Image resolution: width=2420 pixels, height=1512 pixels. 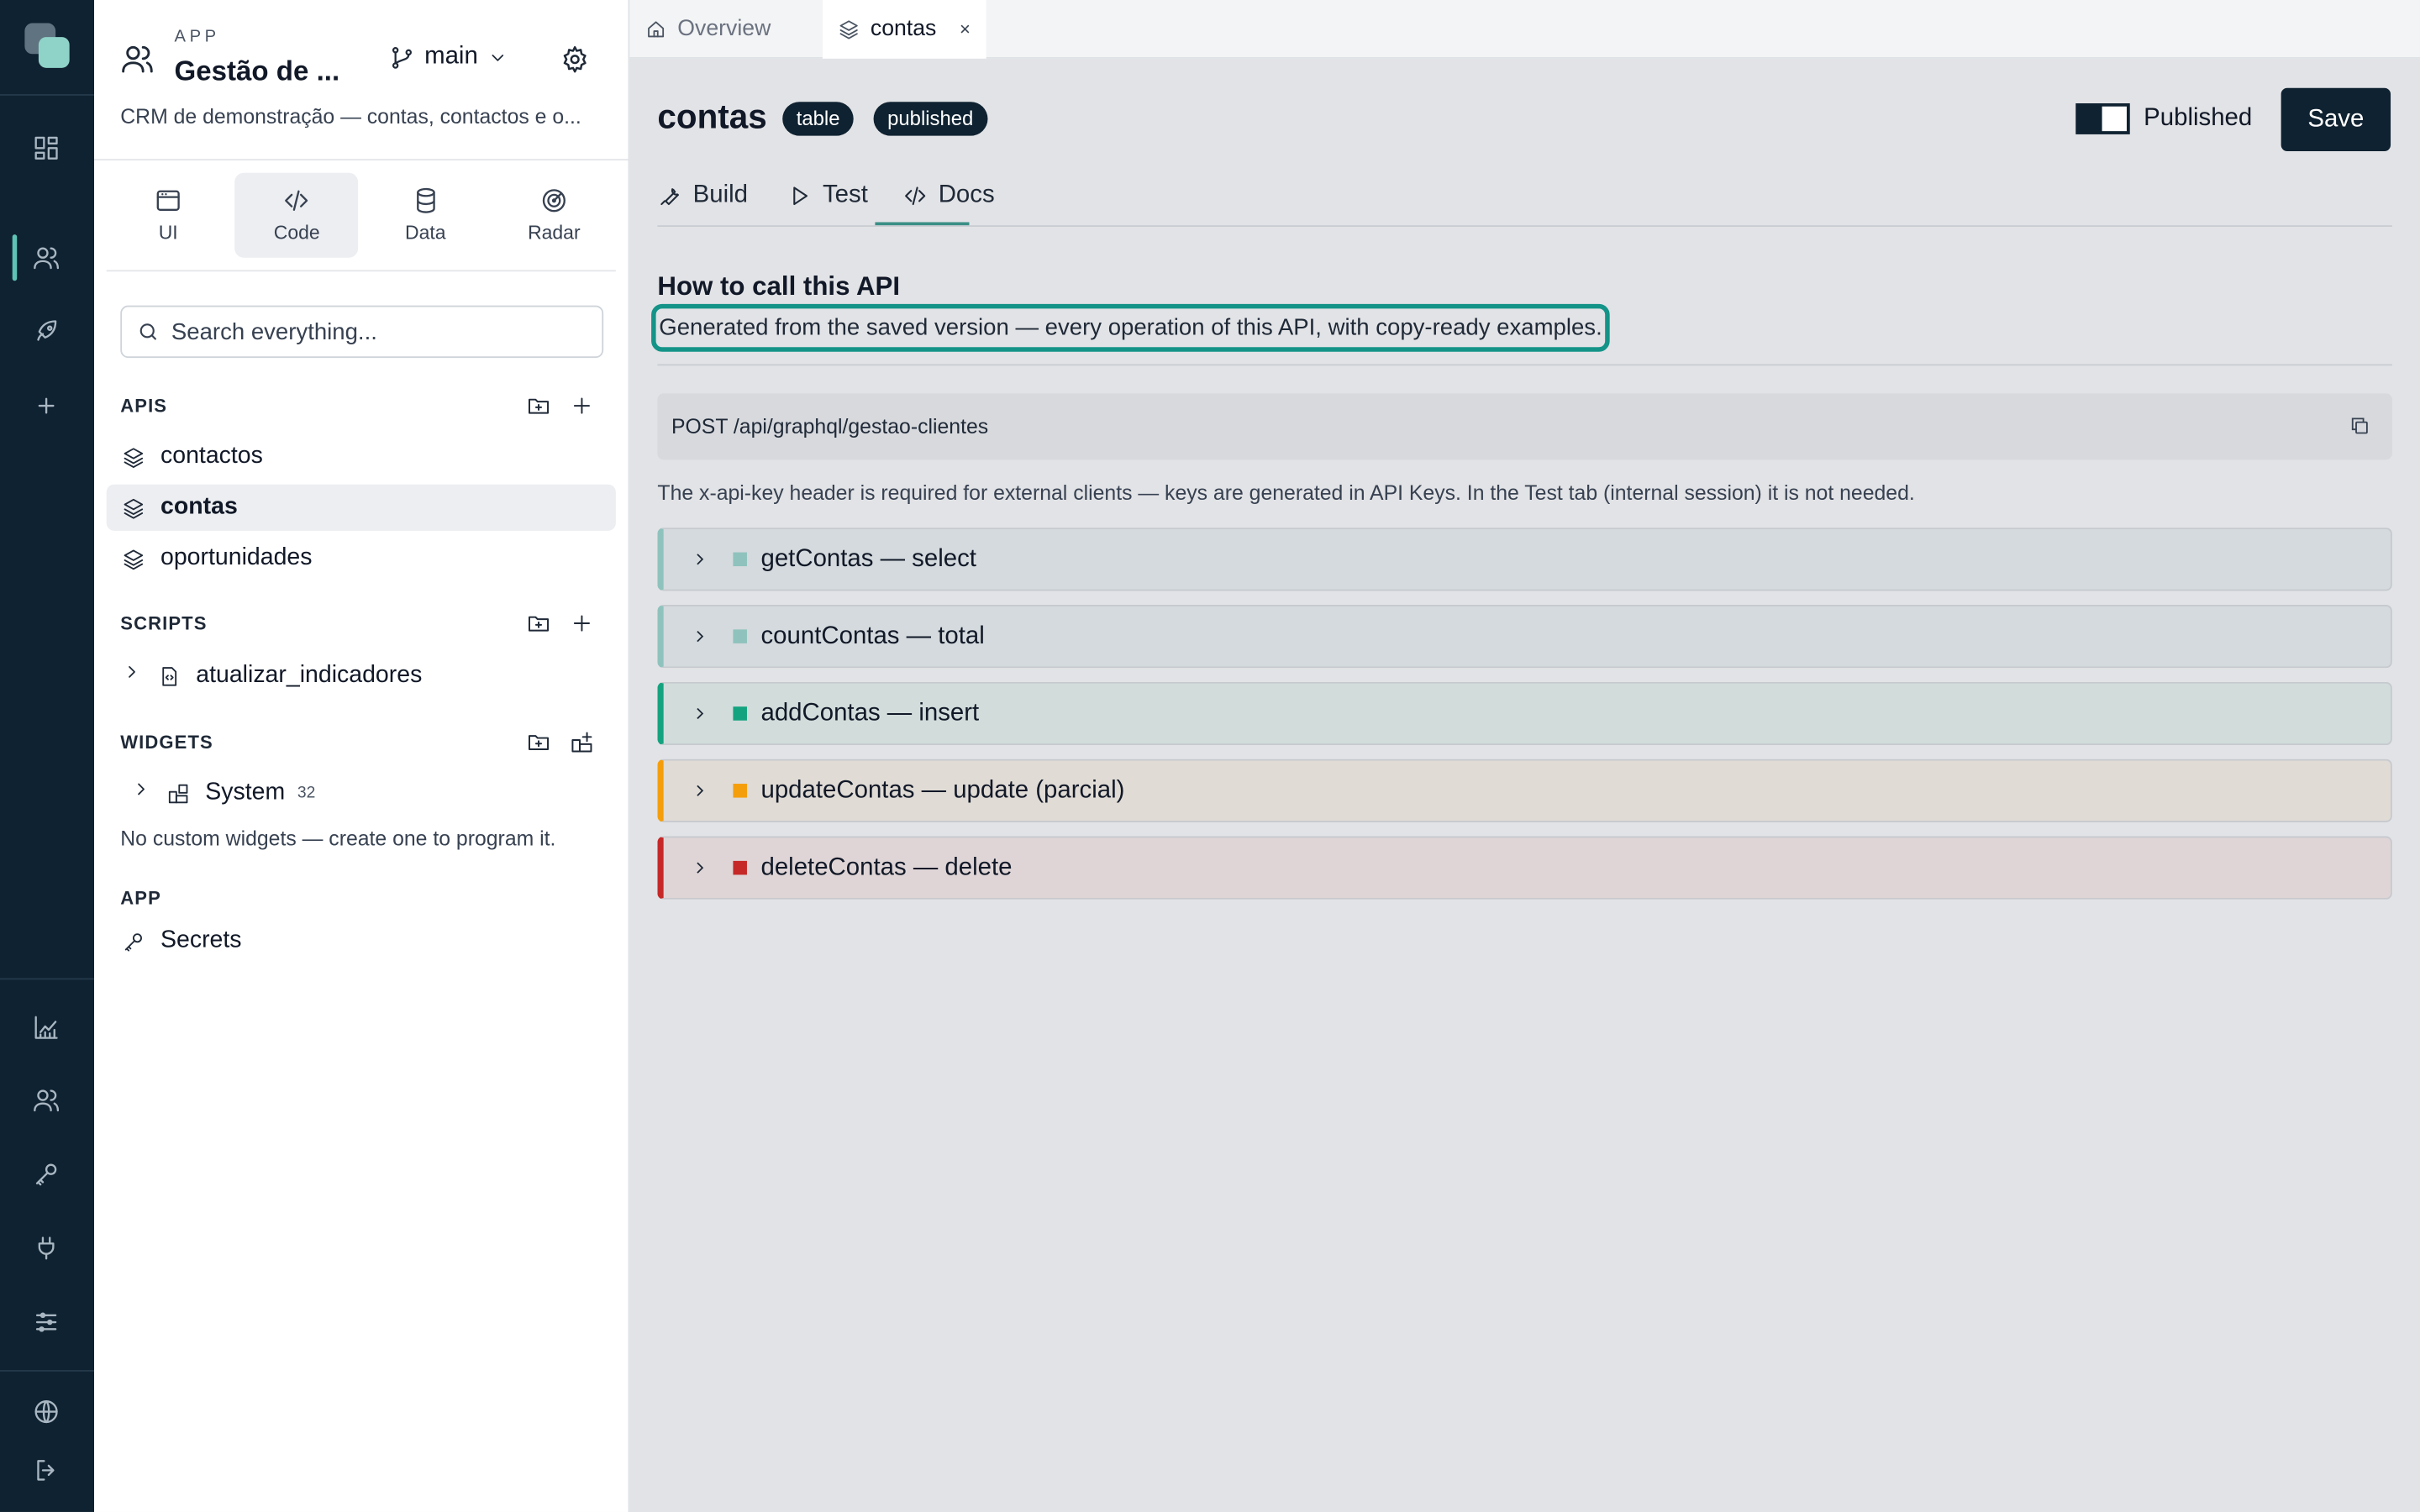 I want to click on api-item-label: contas, so click(x=199, y=506).